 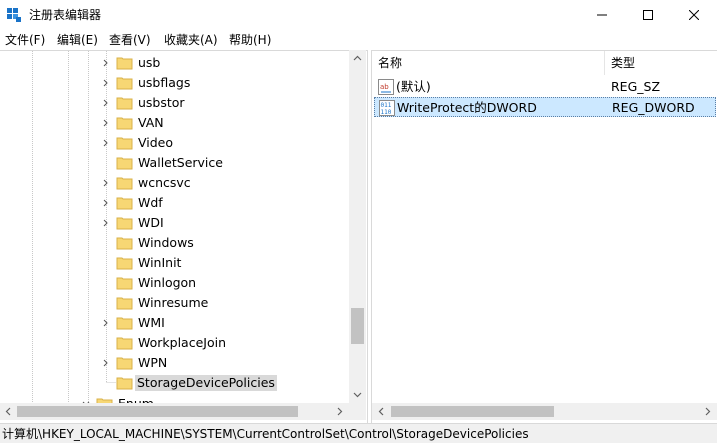 I want to click on close-icon, so click(x=694, y=15).